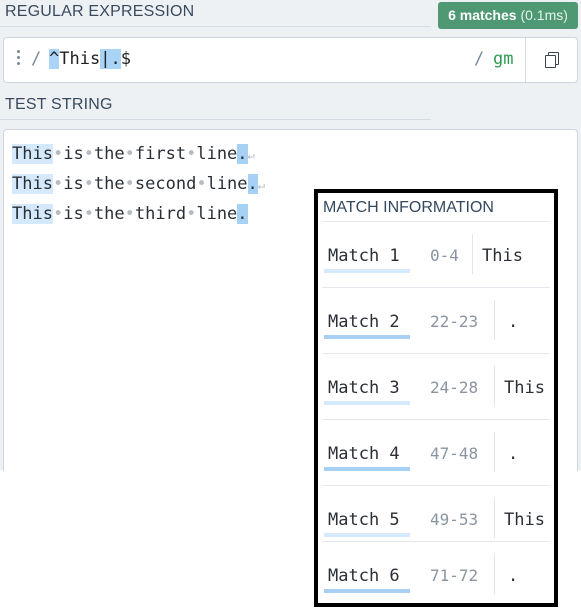  What do you see at coordinates (215, 26) in the screenshot?
I see `regex-divider` at bounding box center [215, 26].